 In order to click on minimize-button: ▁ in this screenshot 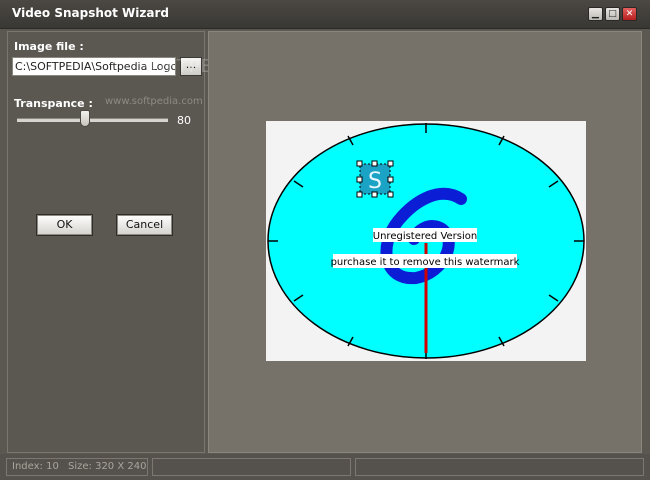, I will do `click(595, 14)`.